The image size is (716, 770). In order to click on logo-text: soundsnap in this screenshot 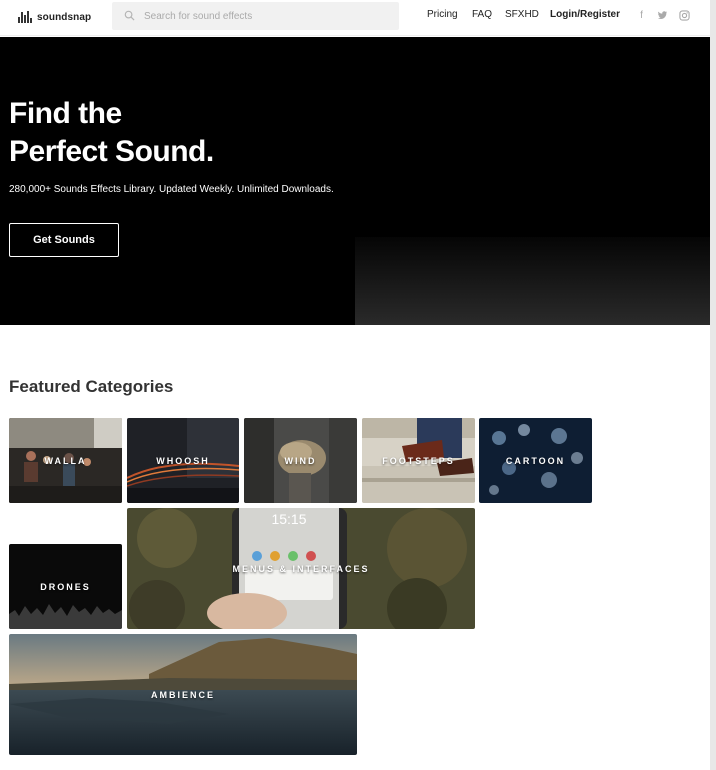, I will do `click(64, 17)`.